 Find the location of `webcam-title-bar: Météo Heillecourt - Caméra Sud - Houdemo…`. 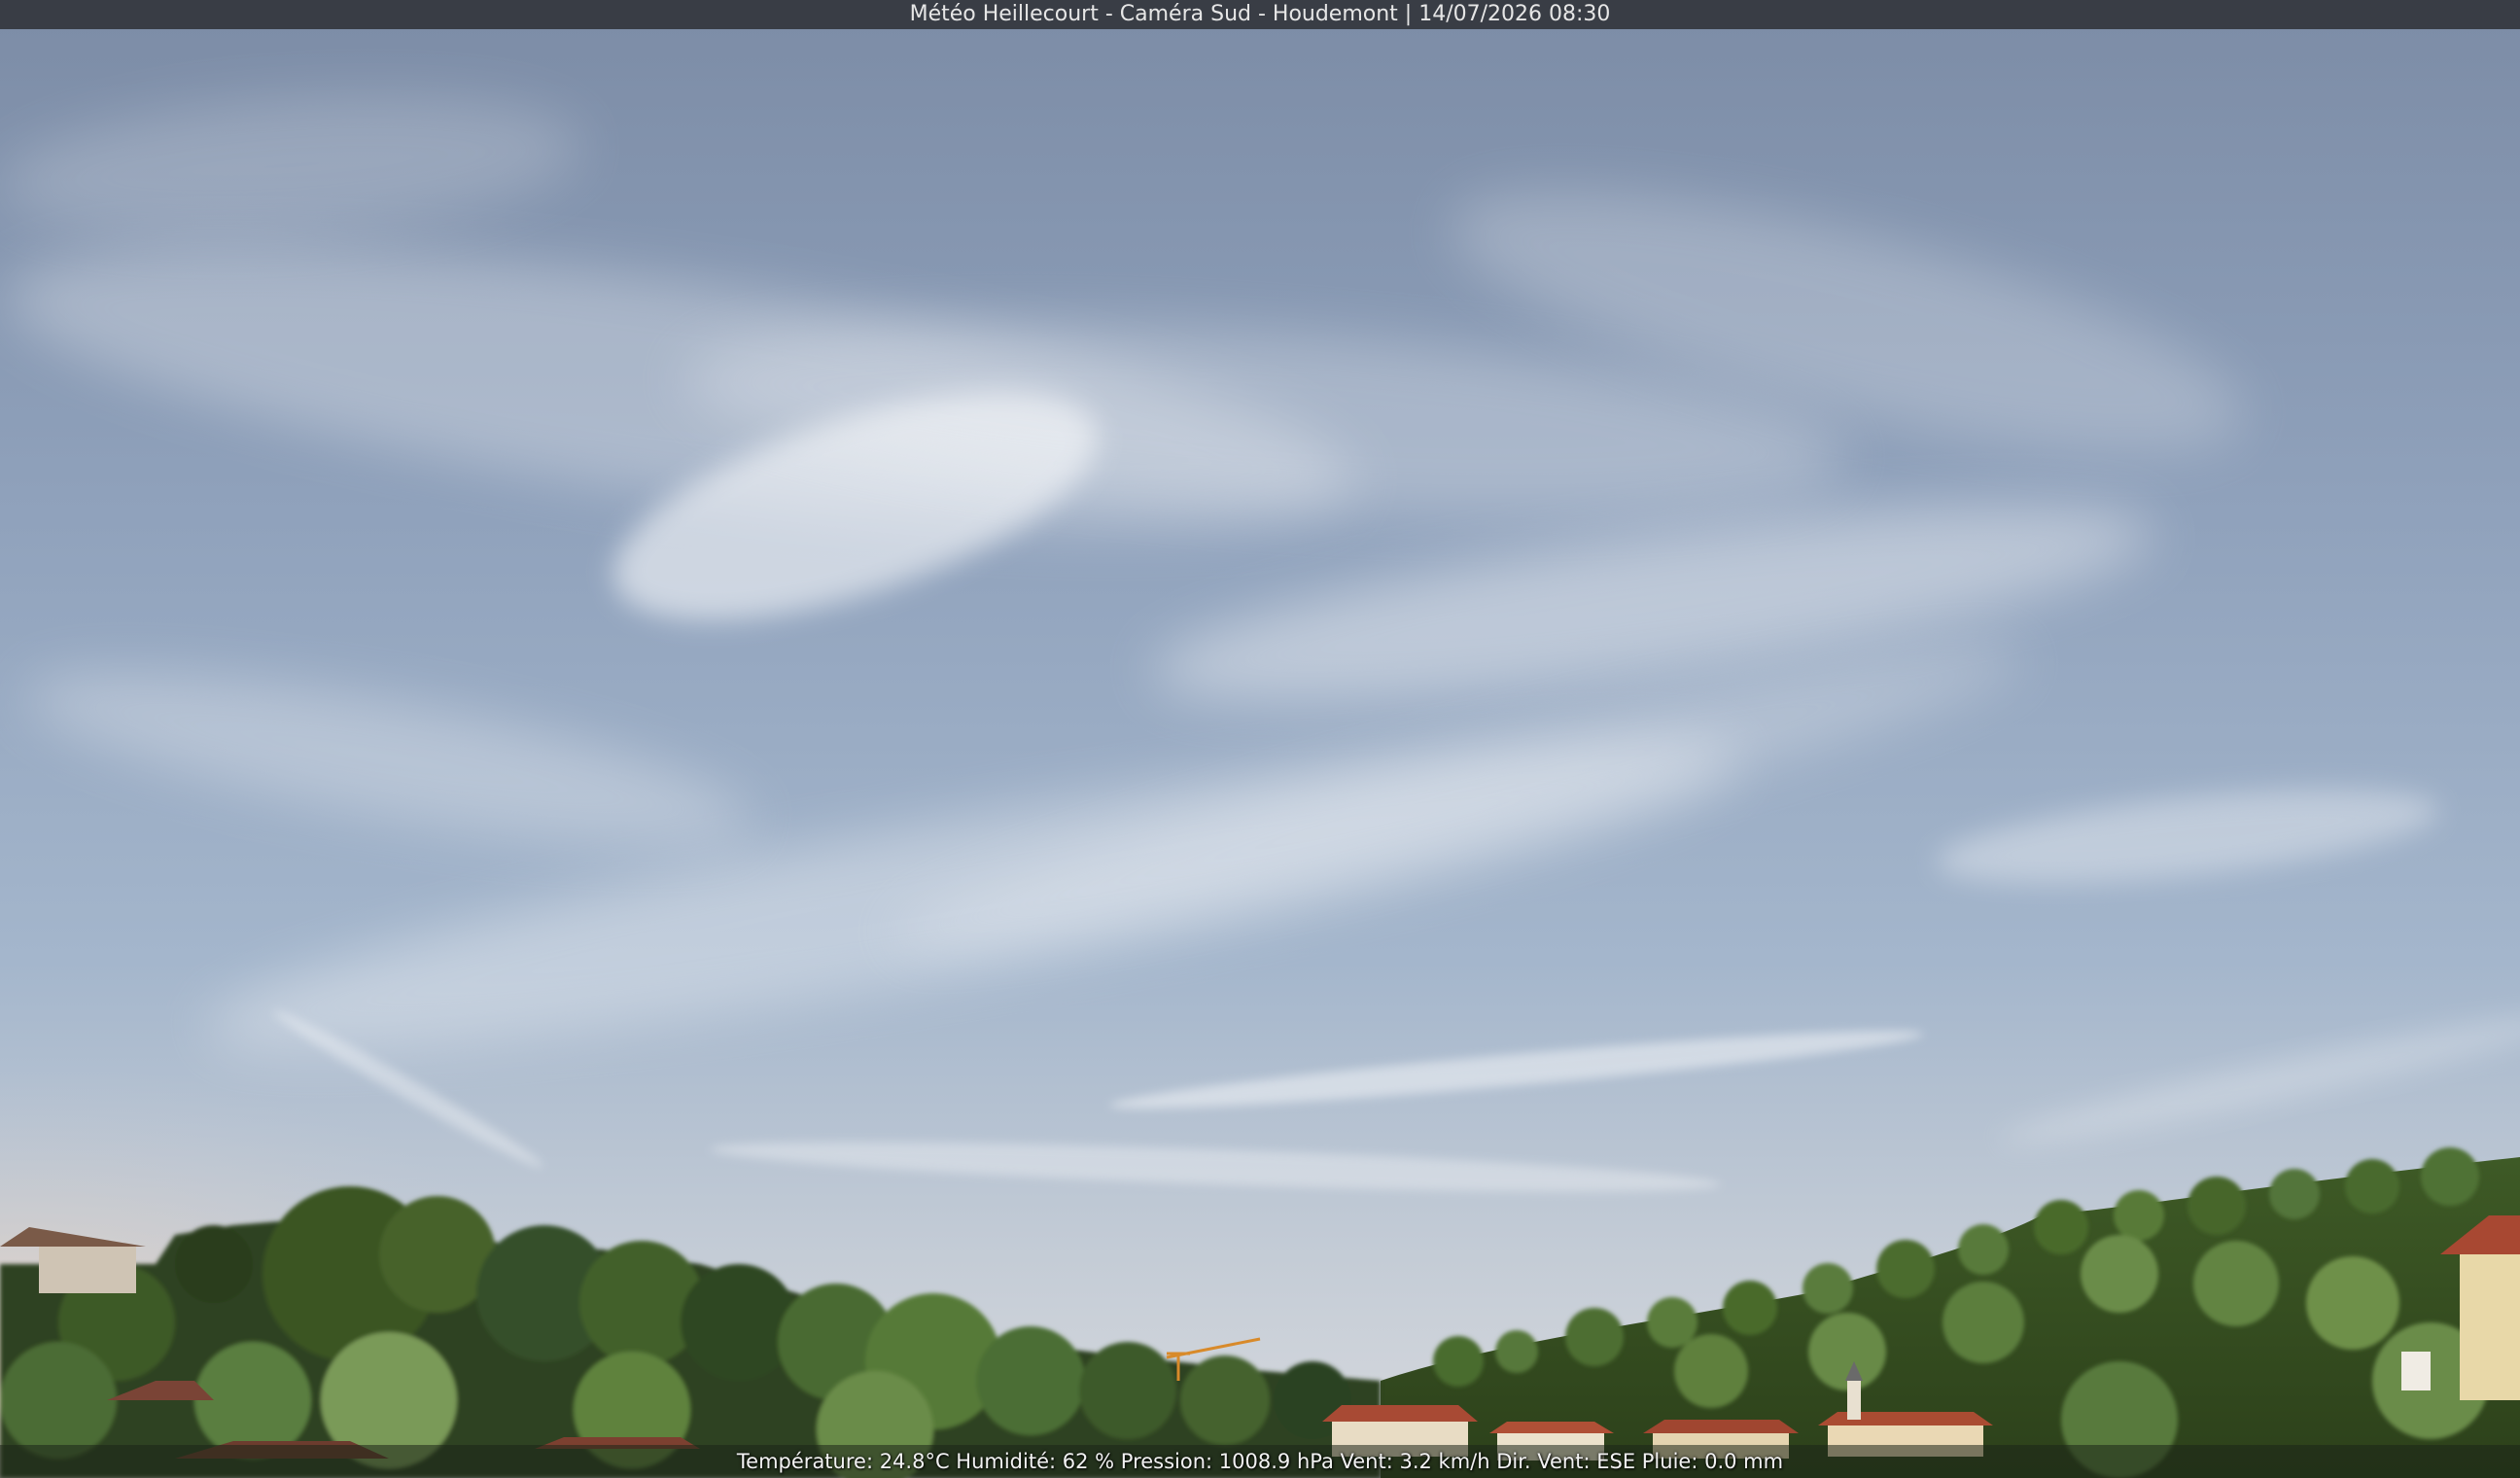

webcam-title-bar: Météo Heillecourt - Caméra Sud - Houdemo… is located at coordinates (1260, 14).